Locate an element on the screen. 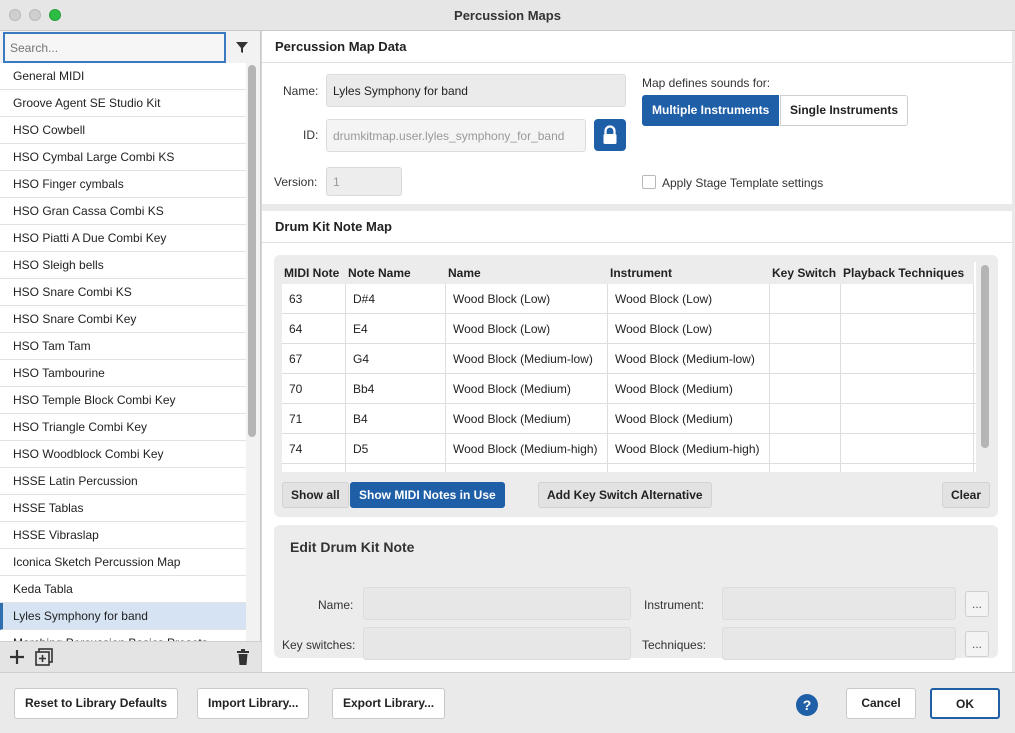  defines-sounds-label: Map defines sounds for: is located at coordinates (706, 83).